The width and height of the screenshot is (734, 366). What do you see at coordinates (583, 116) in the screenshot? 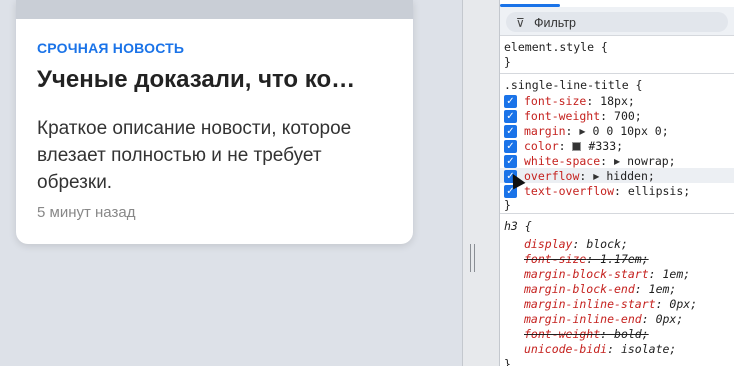
I see `property-row: font-weight: 700;` at bounding box center [583, 116].